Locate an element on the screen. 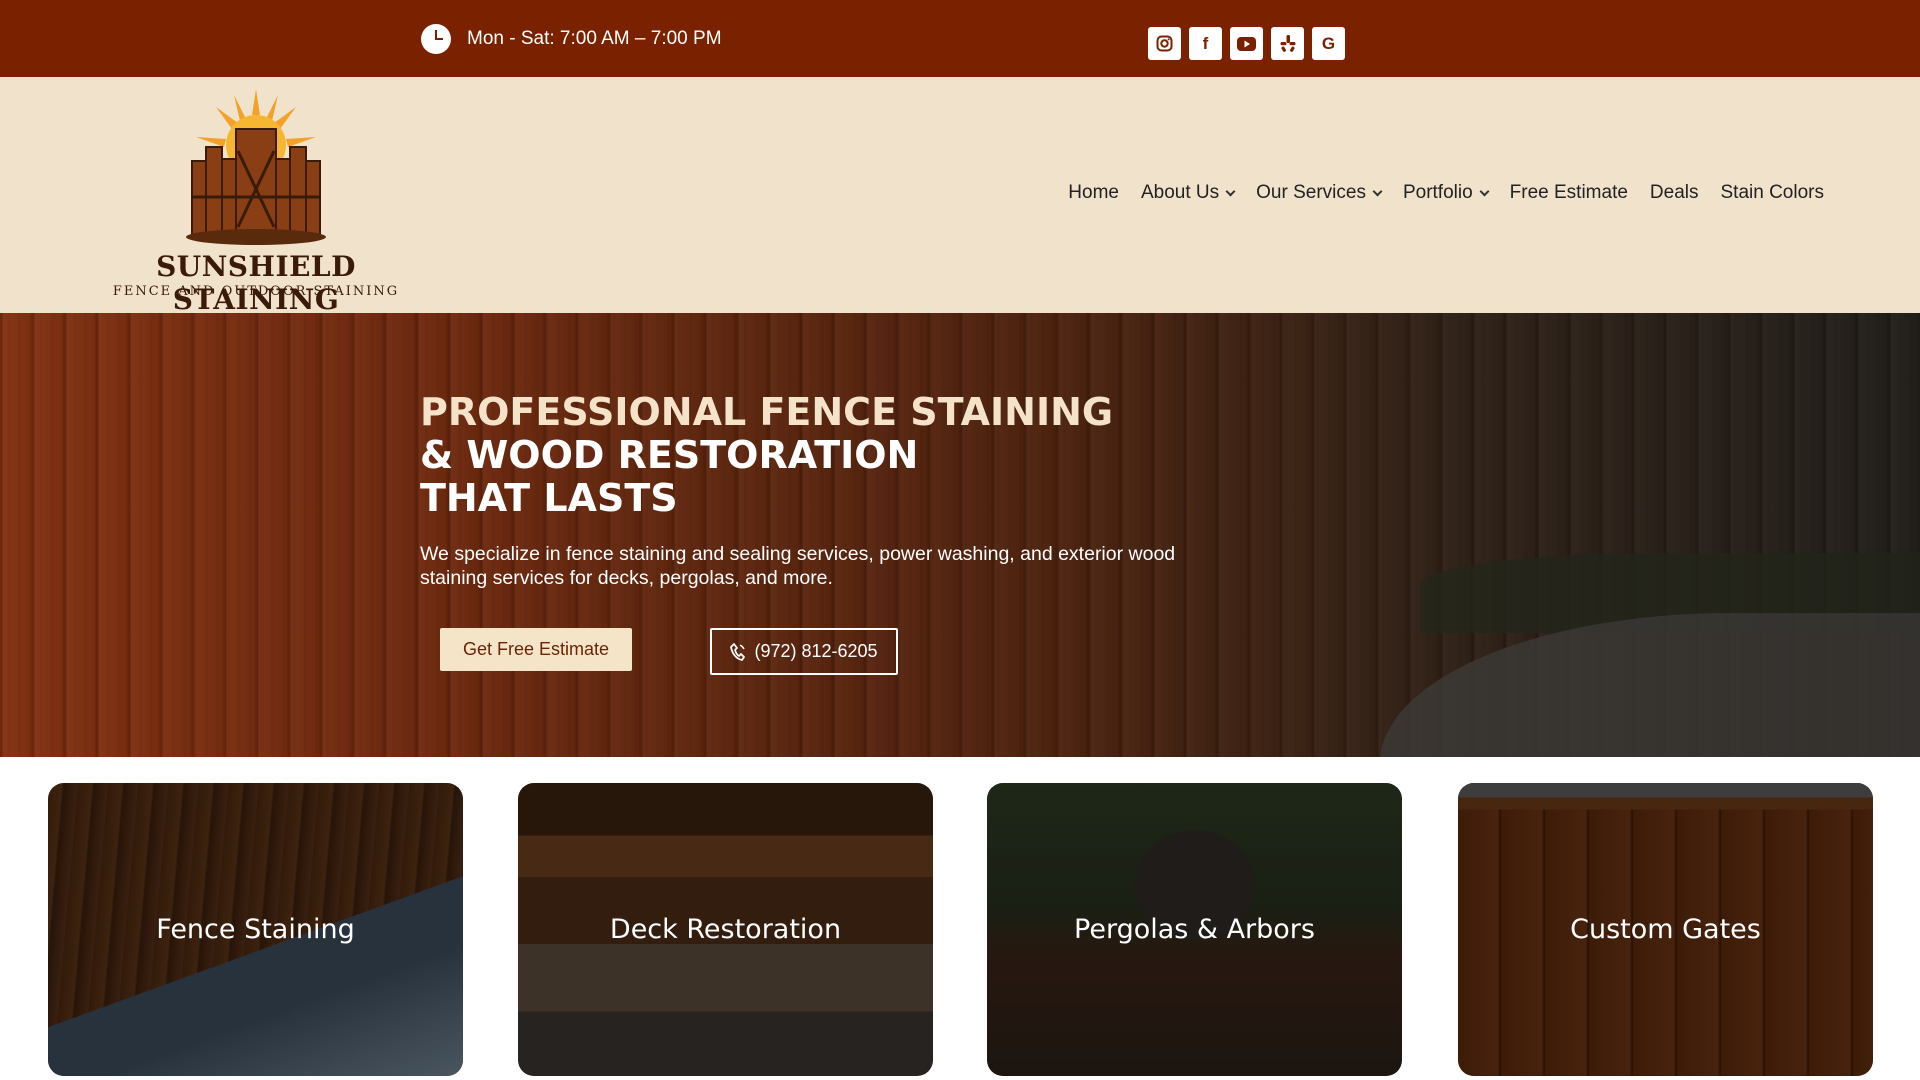 This screenshot has width=1920, height=1080. phone-number: (972) 812-6205 is located at coordinates (816, 651).